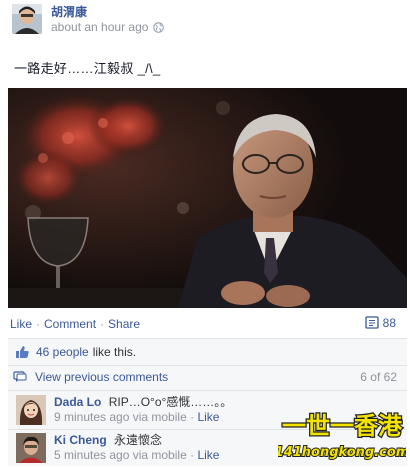  I want to click on likes-summary: 46 people like this., so click(72, 352).